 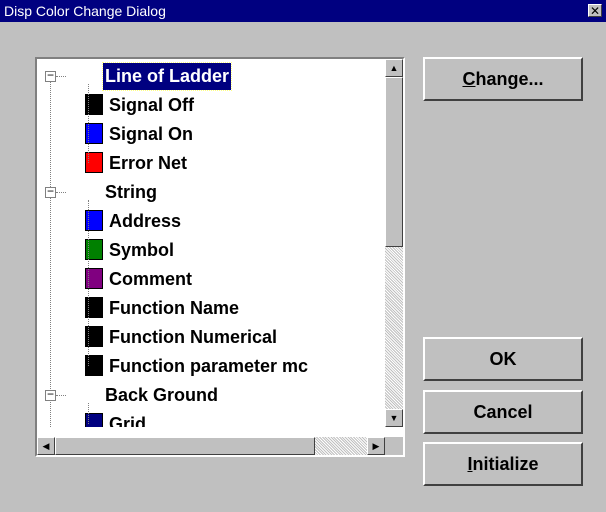 I want to click on cancel-button: Cancel, so click(x=503, y=412).